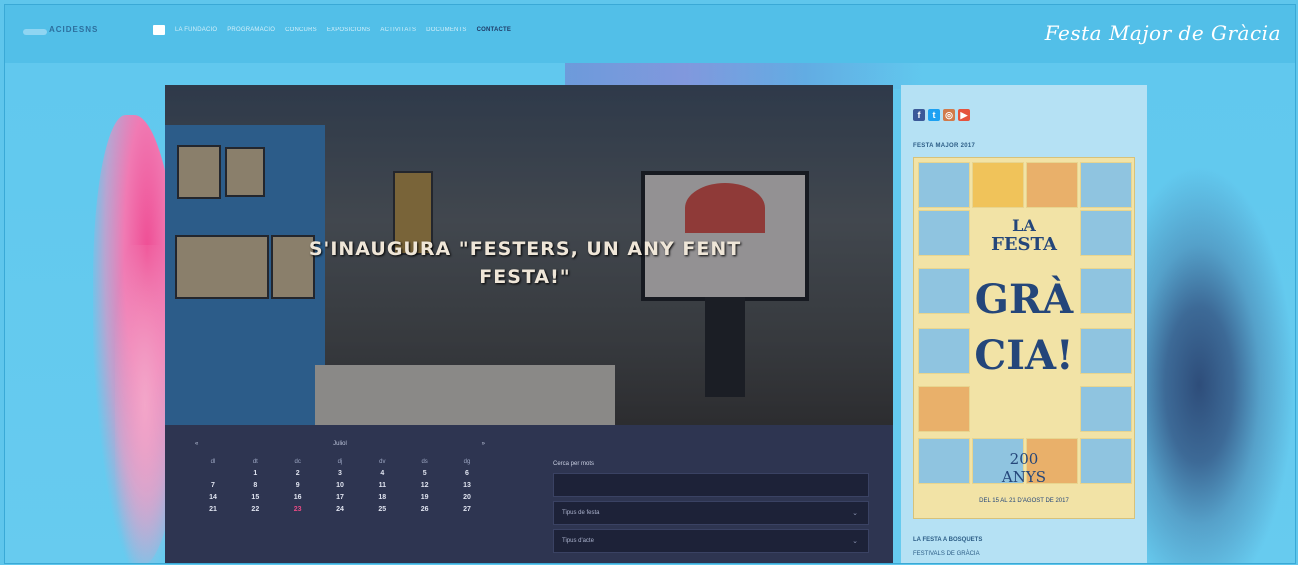 This screenshot has width=1298, height=565. I want to click on weekday-label: dl, so click(213, 462).